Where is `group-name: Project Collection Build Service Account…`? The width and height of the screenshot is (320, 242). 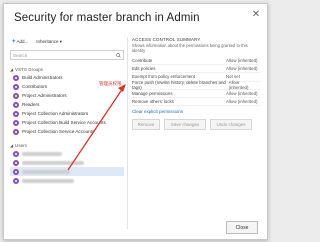 group-name: Project Collection Build Service Account… is located at coordinates (64, 122).